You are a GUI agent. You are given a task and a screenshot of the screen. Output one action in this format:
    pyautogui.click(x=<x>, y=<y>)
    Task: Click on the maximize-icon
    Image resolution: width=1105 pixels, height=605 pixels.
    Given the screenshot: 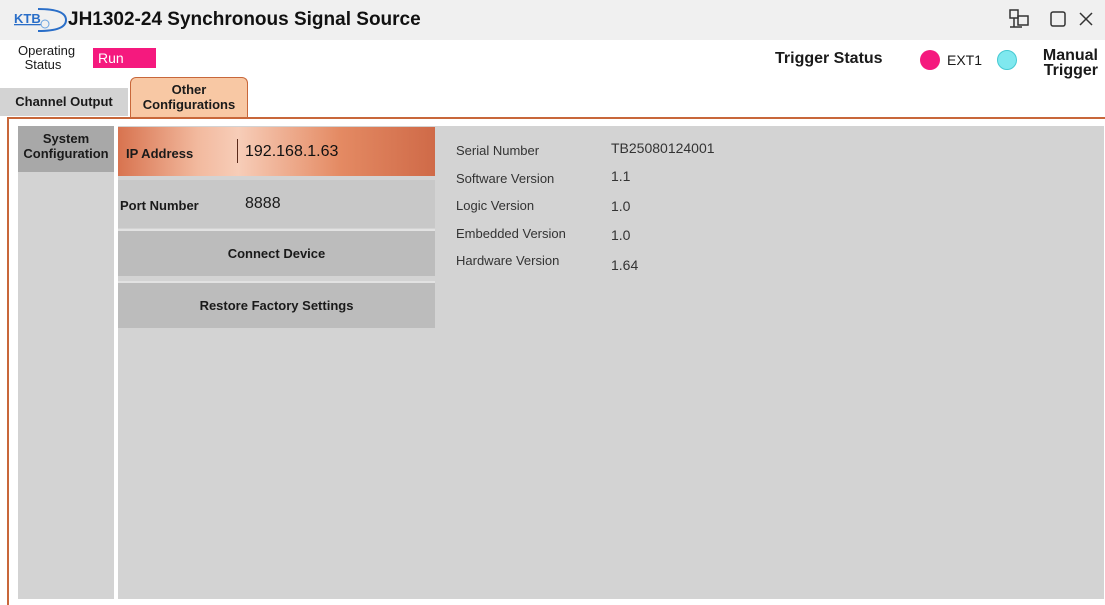 What is the action you would take?
    pyautogui.click(x=1058, y=19)
    